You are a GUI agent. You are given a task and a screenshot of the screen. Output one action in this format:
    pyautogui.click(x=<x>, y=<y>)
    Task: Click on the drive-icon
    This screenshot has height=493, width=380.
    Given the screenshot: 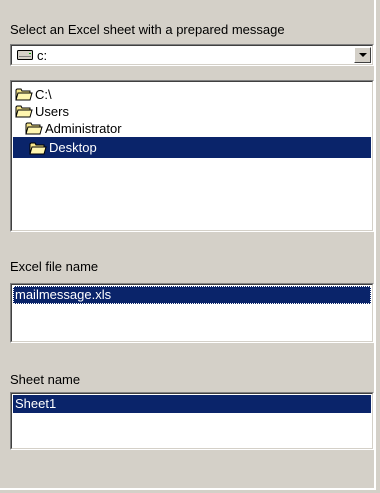 What is the action you would take?
    pyautogui.click(x=25, y=55)
    